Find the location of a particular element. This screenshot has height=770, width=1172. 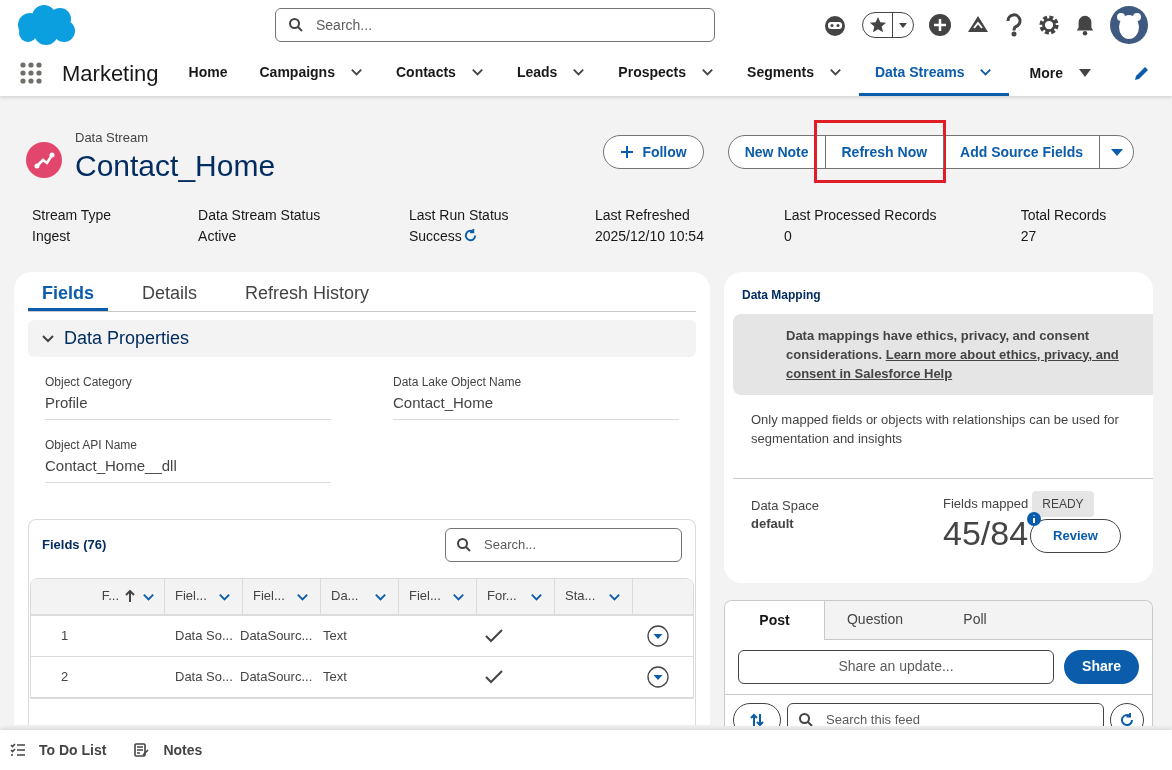

avatar-icon is located at coordinates (1129, 25).